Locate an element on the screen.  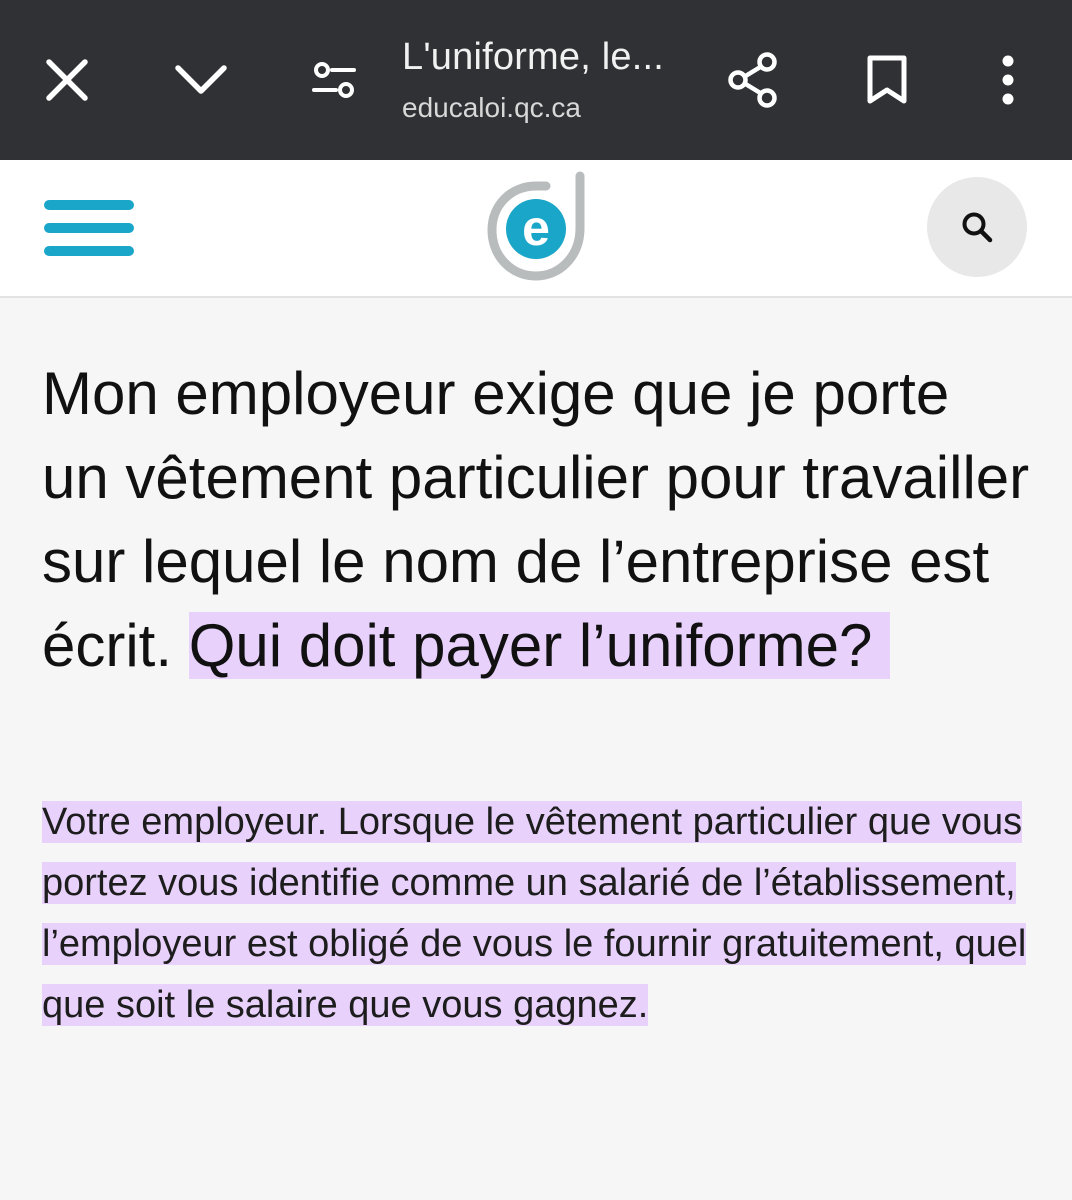
site-logo: e is located at coordinates (537, 226).